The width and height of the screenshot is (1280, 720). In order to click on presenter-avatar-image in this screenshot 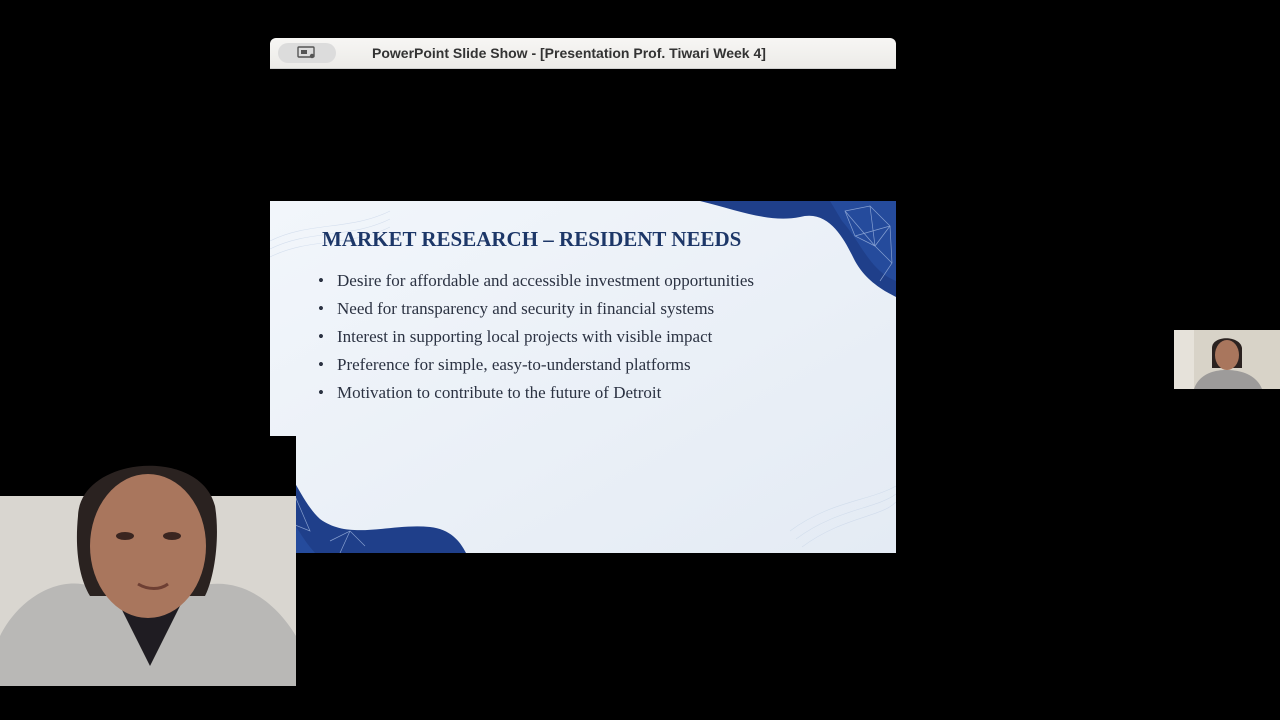, I will do `click(148, 561)`.